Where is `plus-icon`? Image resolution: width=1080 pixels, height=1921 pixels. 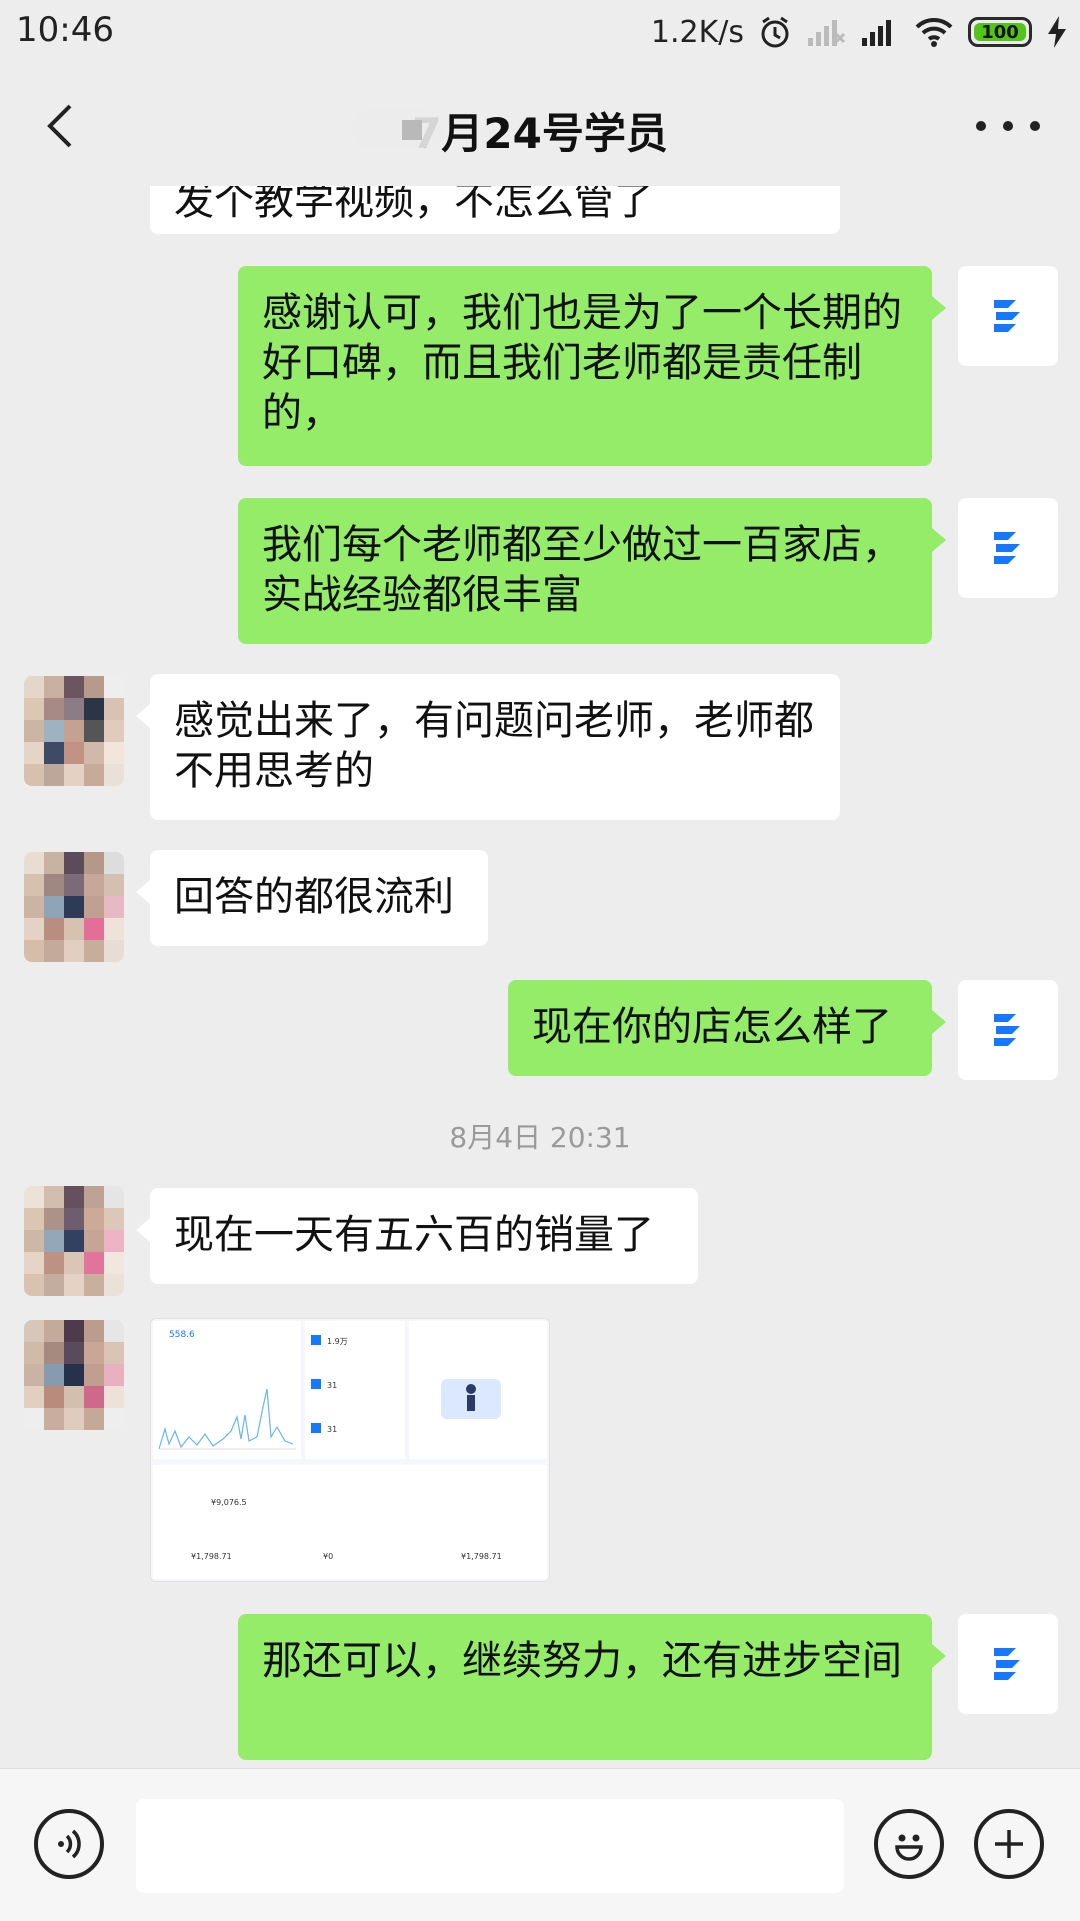 plus-icon is located at coordinates (1009, 1844).